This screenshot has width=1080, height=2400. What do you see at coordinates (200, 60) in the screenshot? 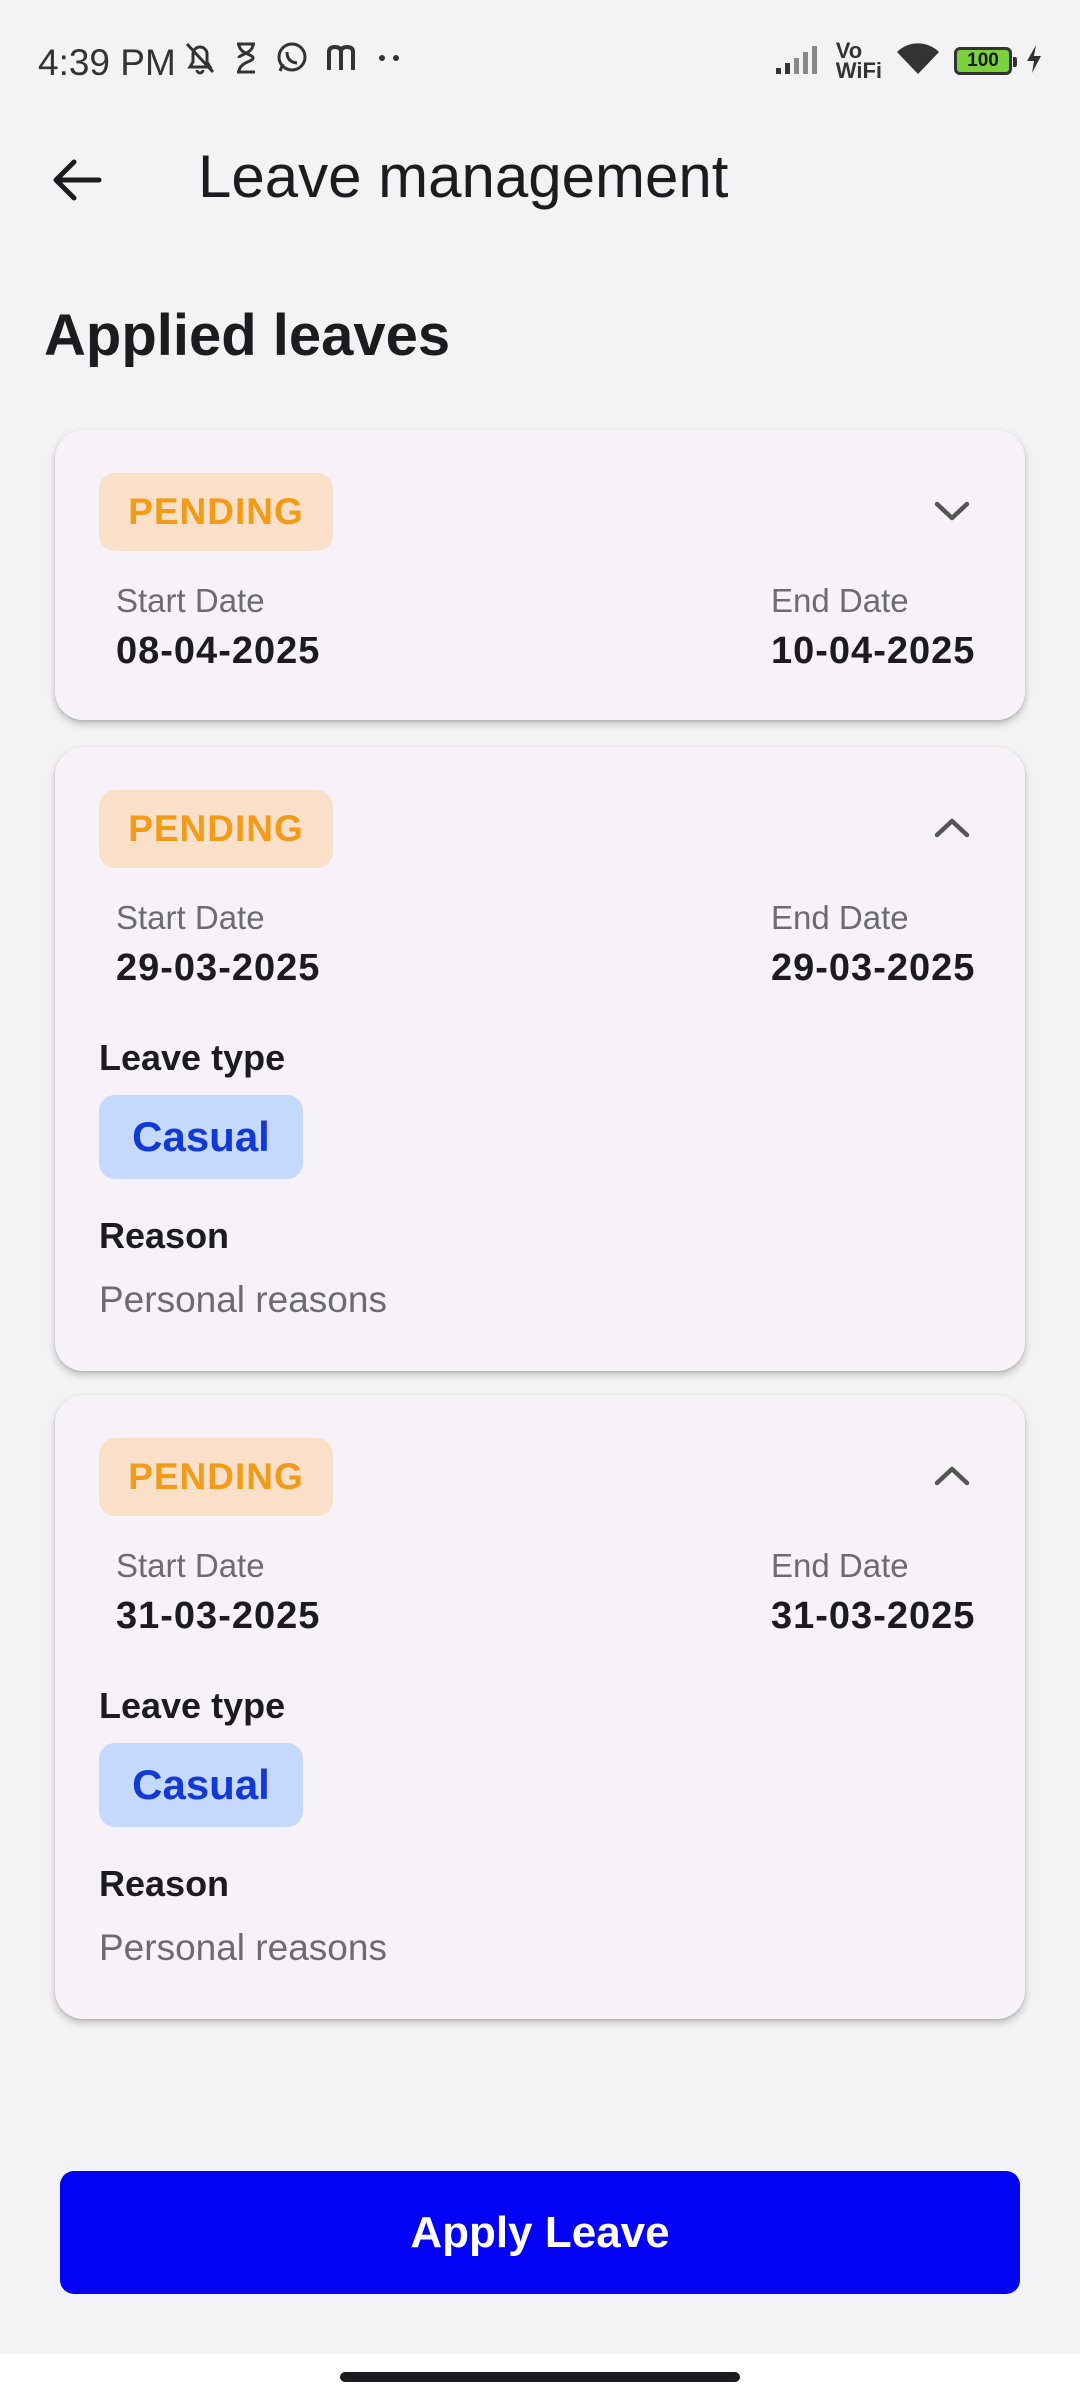
I see `bell-off-icon` at bounding box center [200, 60].